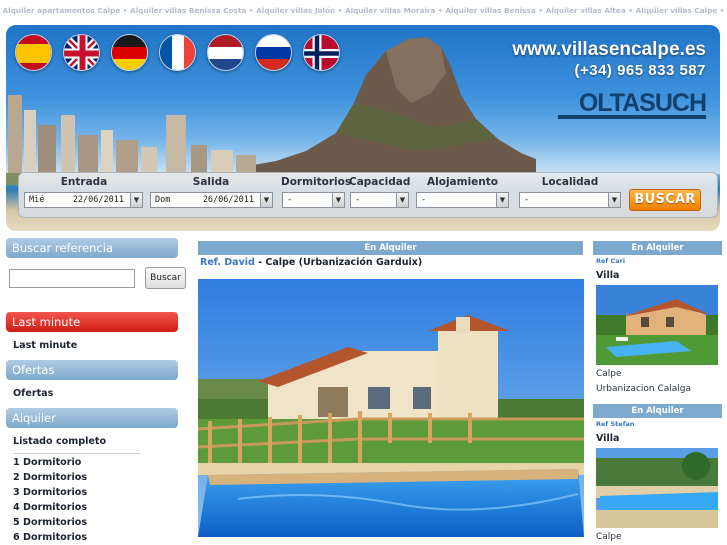 The image size is (727, 545). What do you see at coordinates (81, 52) in the screenshot?
I see `british-flag-icon` at bounding box center [81, 52].